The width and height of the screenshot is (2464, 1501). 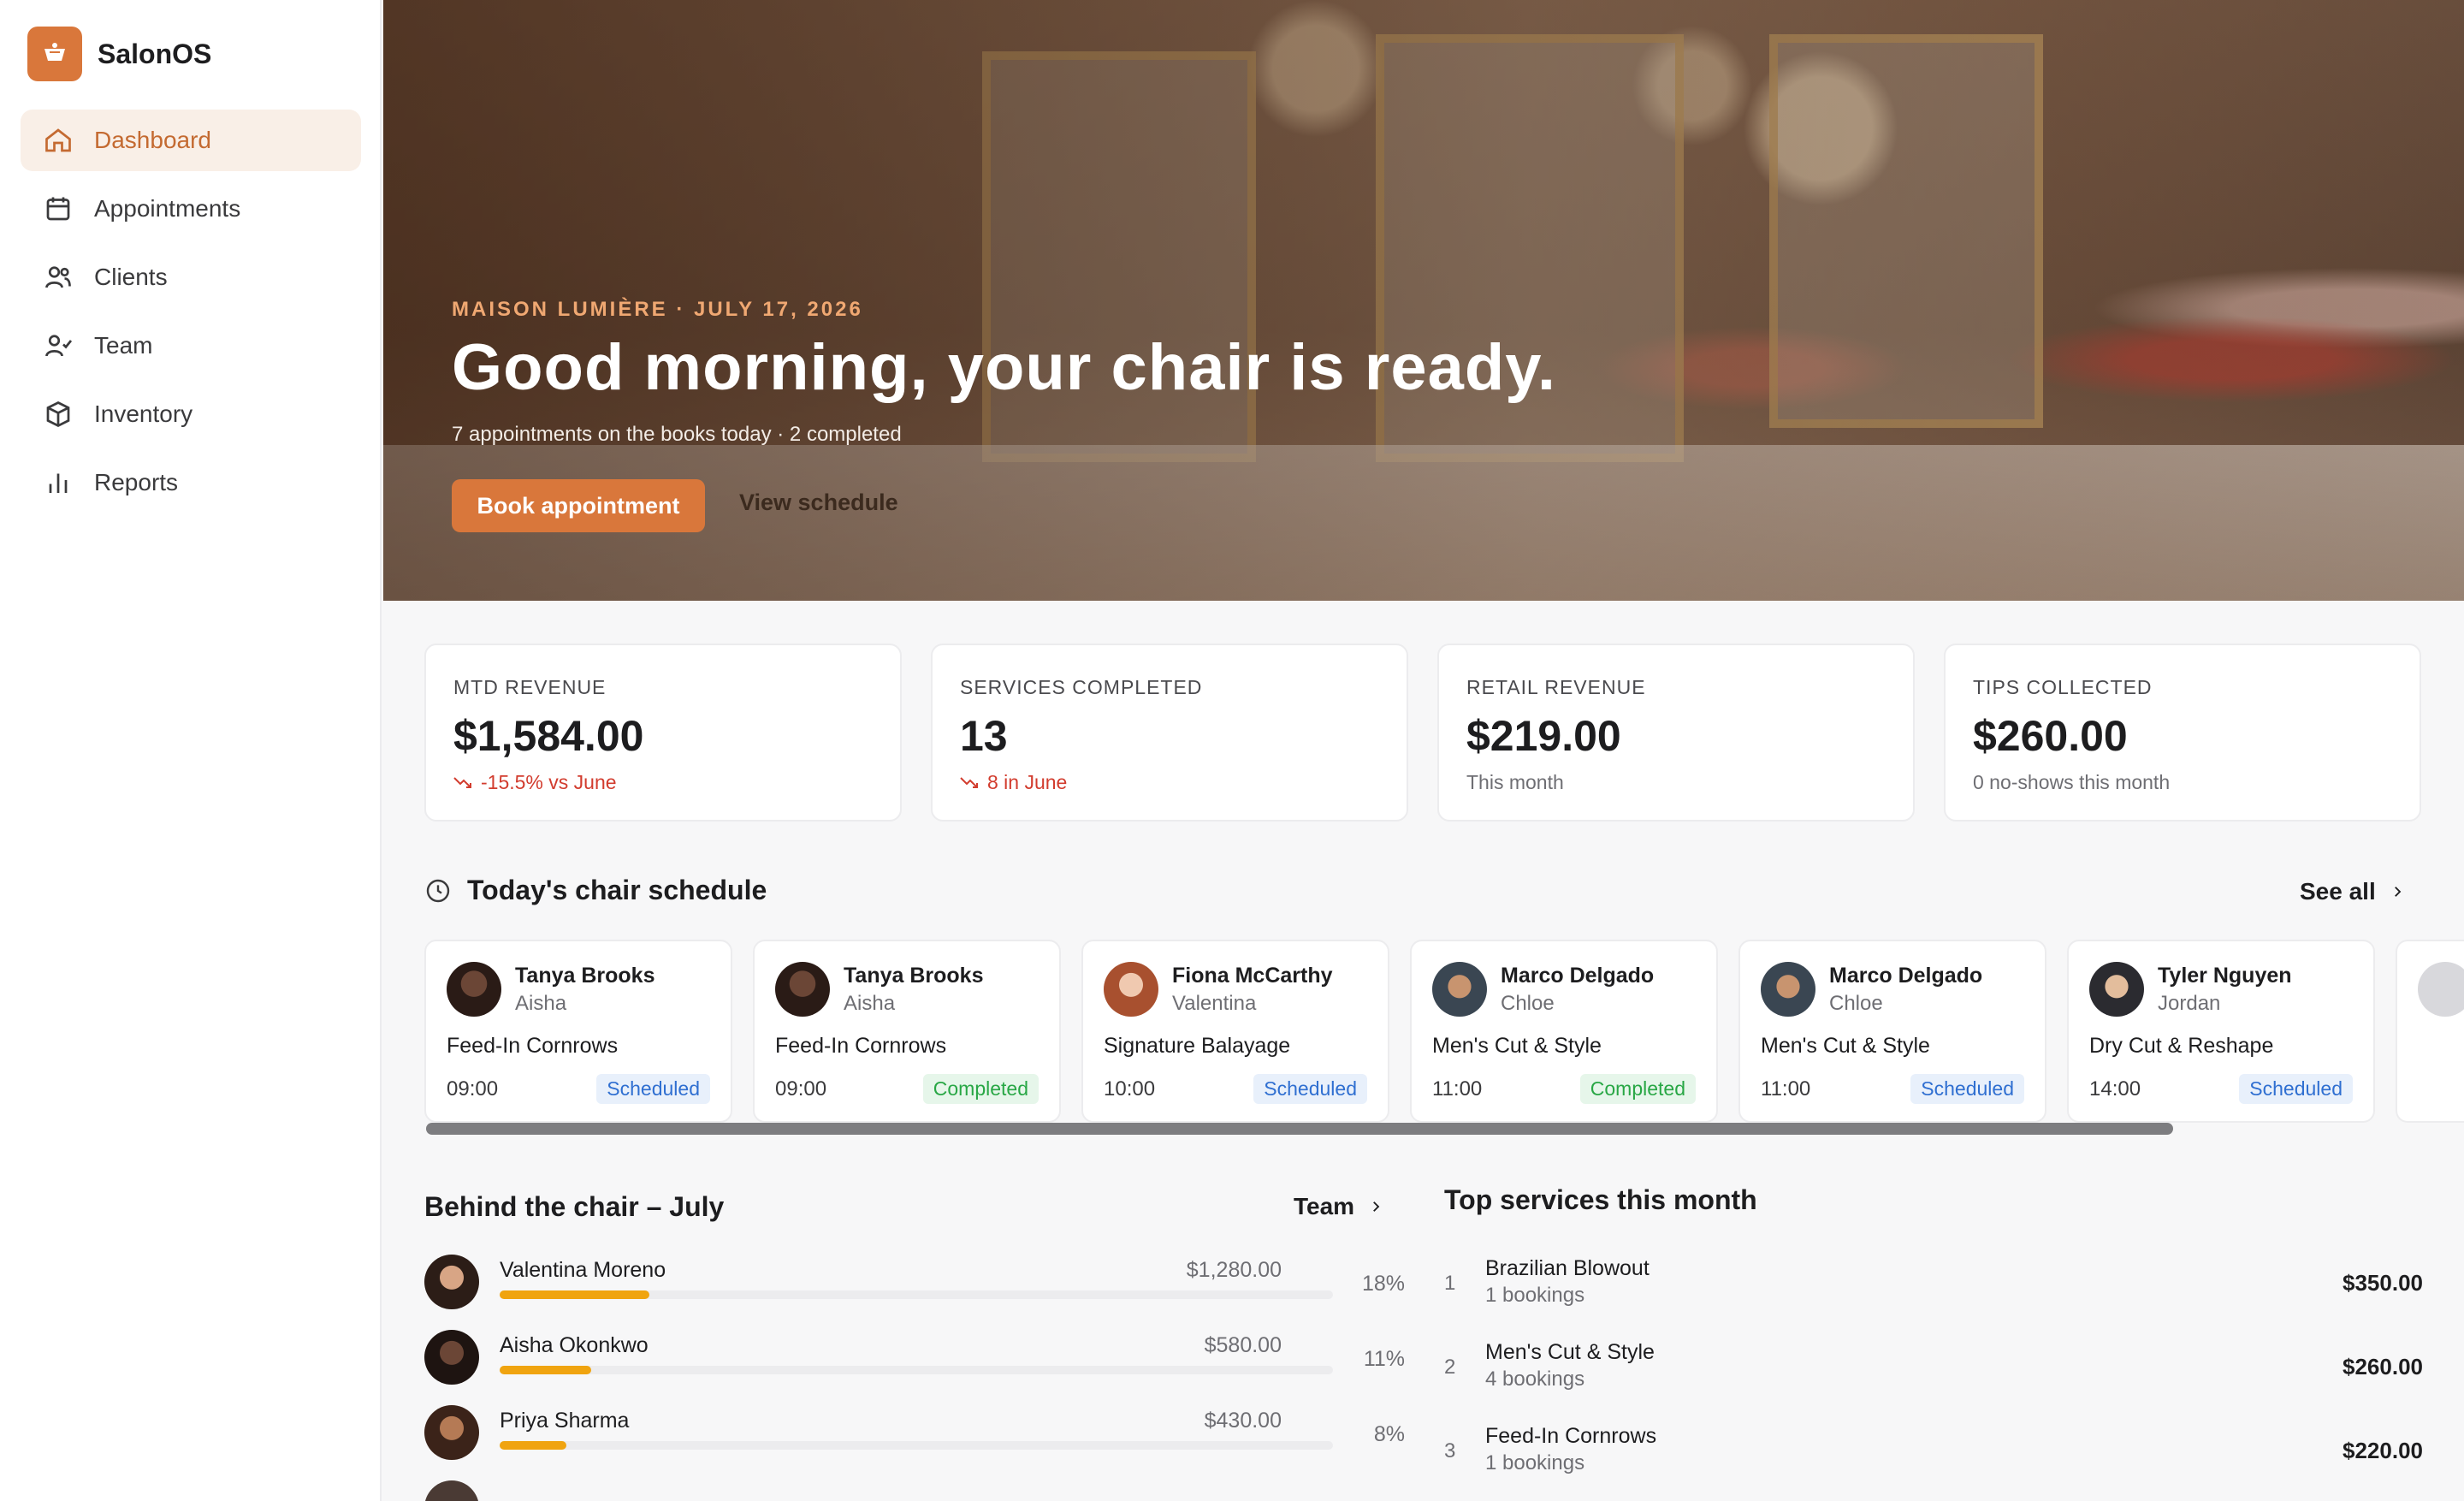 I want to click on stylist-row, so click(x=914, y=1490).